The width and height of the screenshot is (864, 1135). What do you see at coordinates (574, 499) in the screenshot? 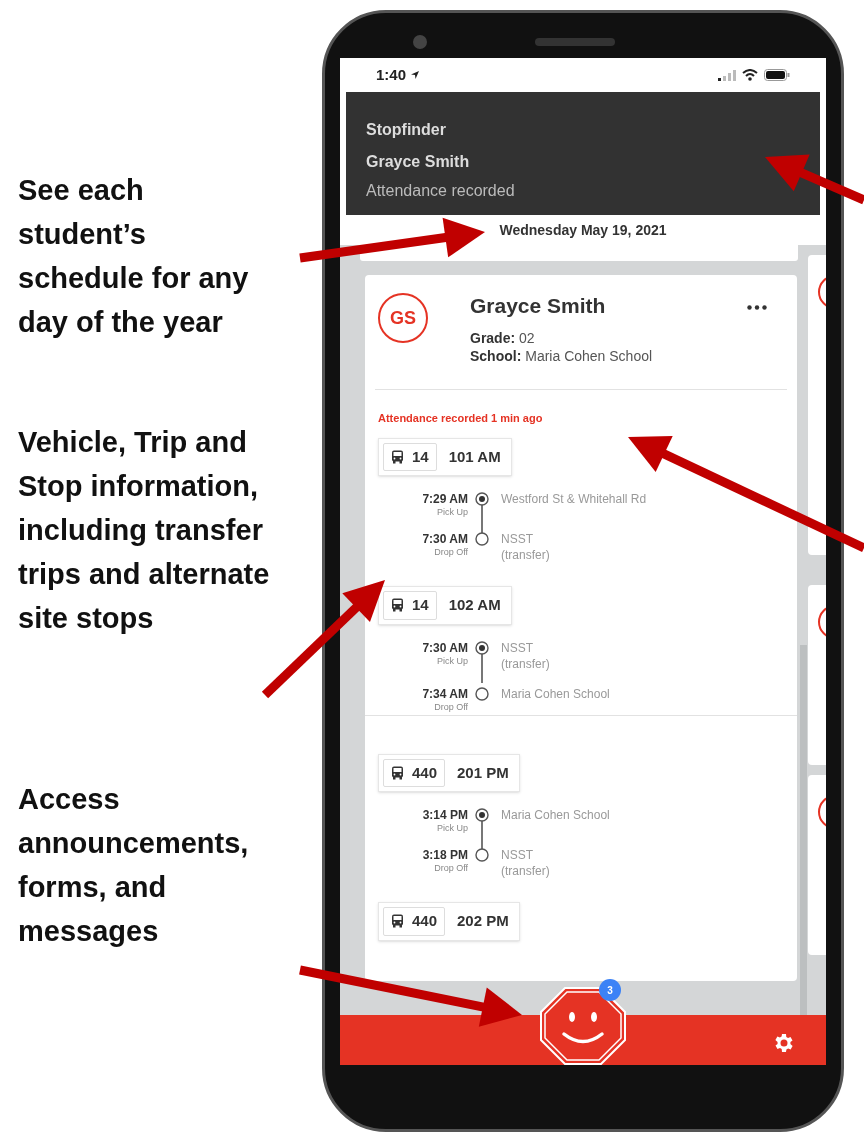
I see `stop-place: Westford St & Whitehall Rd` at bounding box center [574, 499].